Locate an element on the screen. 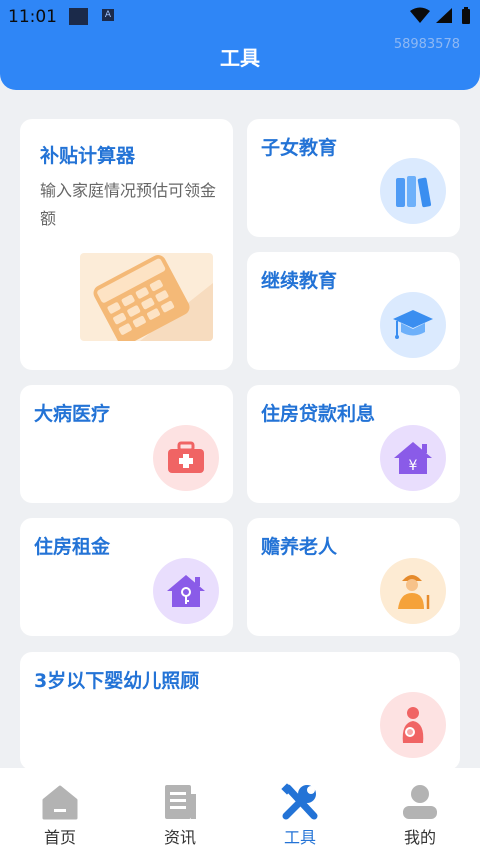 This screenshot has height=853, width=480. card-housing-loan-interest: 住房贷款利息 ¥ is located at coordinates (353, 444).